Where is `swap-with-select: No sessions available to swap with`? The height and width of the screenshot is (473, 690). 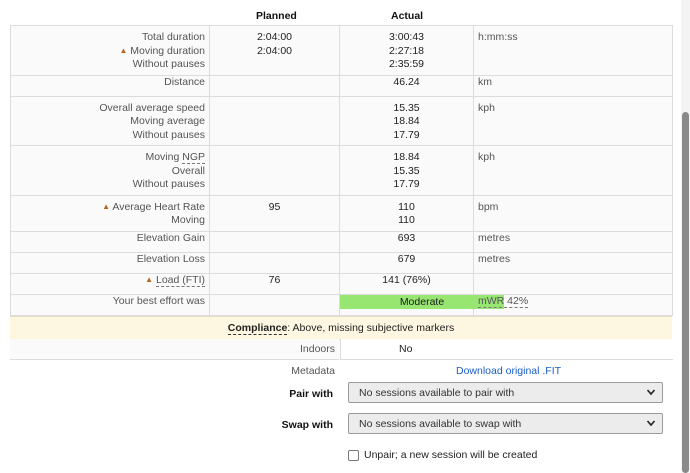 swap-with-select: No sessions available to swap with is located at coordinates (505, 423).